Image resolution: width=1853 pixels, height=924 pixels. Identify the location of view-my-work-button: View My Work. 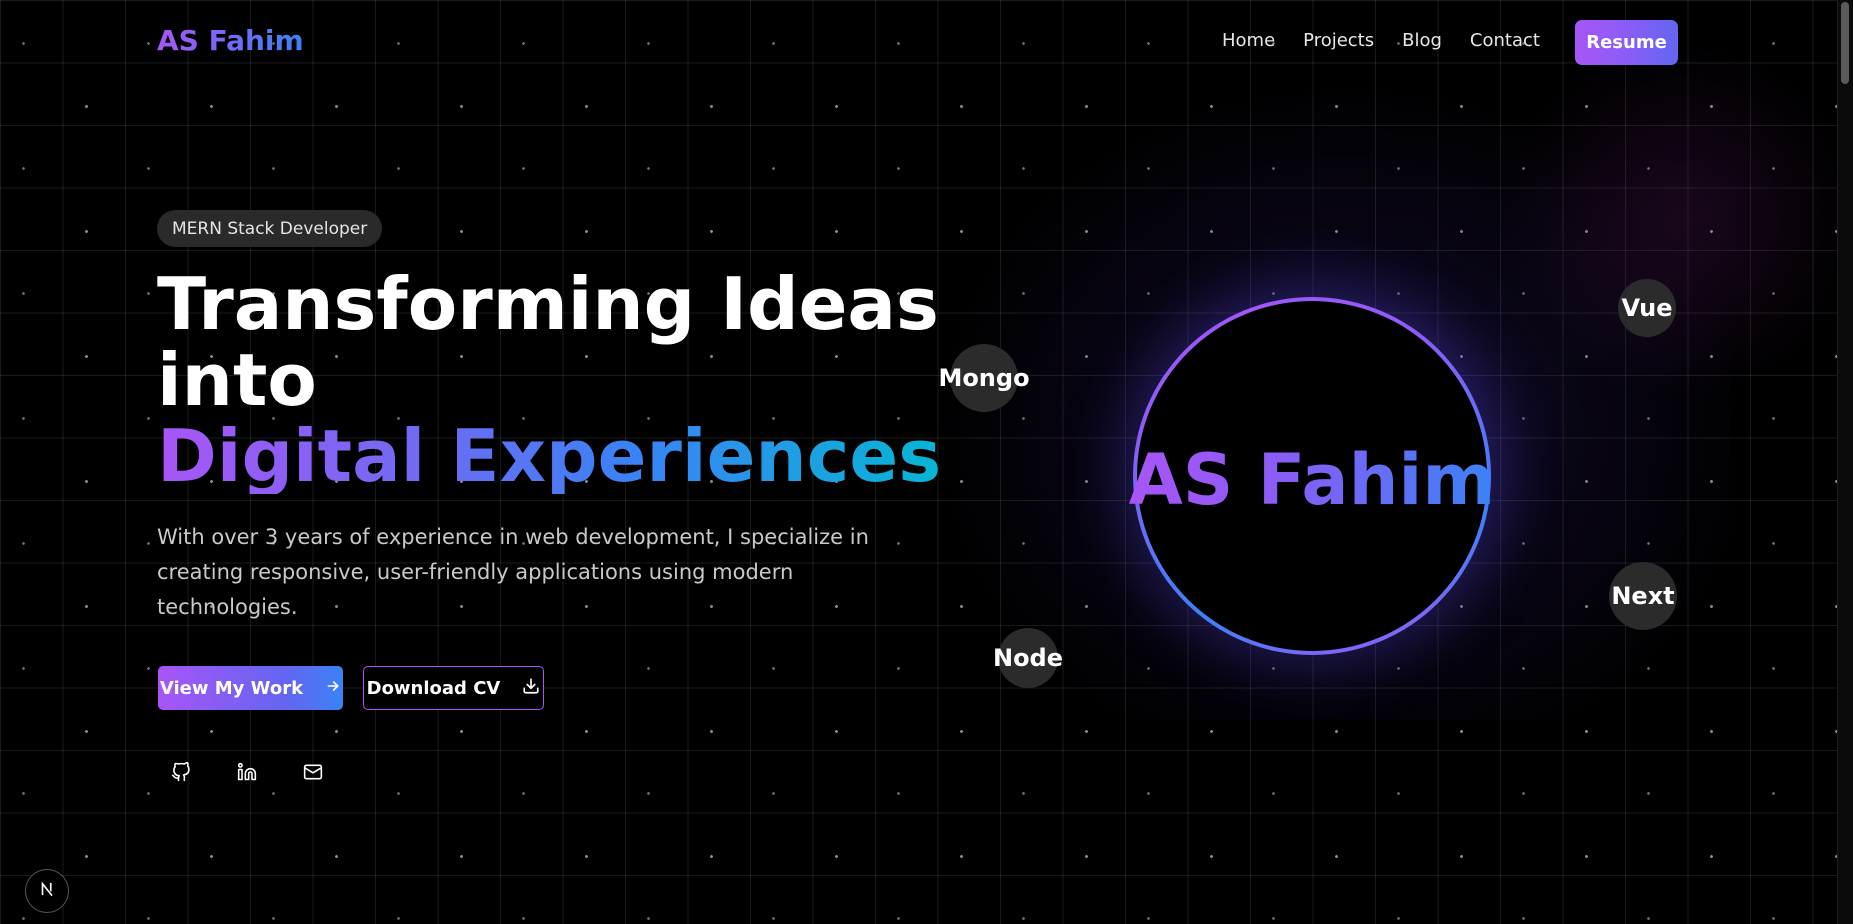
(250, 688).